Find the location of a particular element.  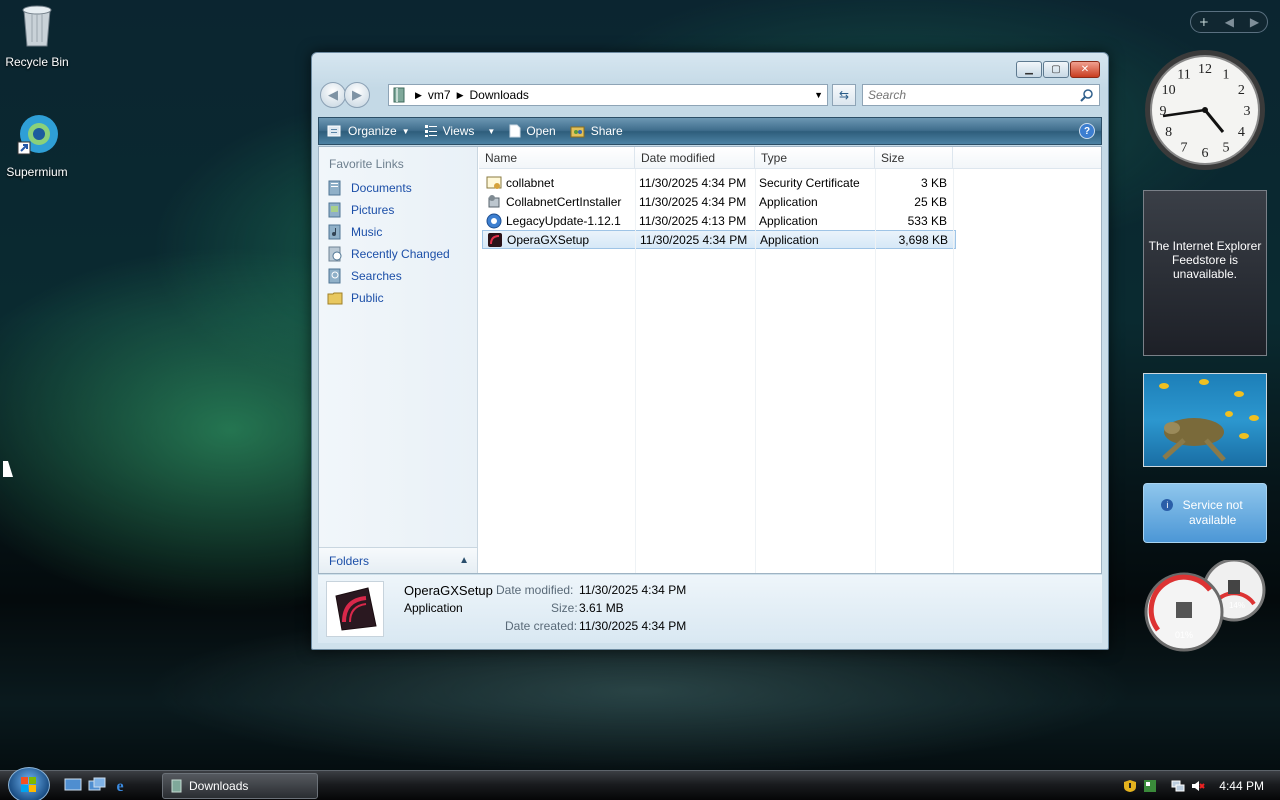

cpu-meter-gadget: 01% 14% is located at coordinates (1205, 606).